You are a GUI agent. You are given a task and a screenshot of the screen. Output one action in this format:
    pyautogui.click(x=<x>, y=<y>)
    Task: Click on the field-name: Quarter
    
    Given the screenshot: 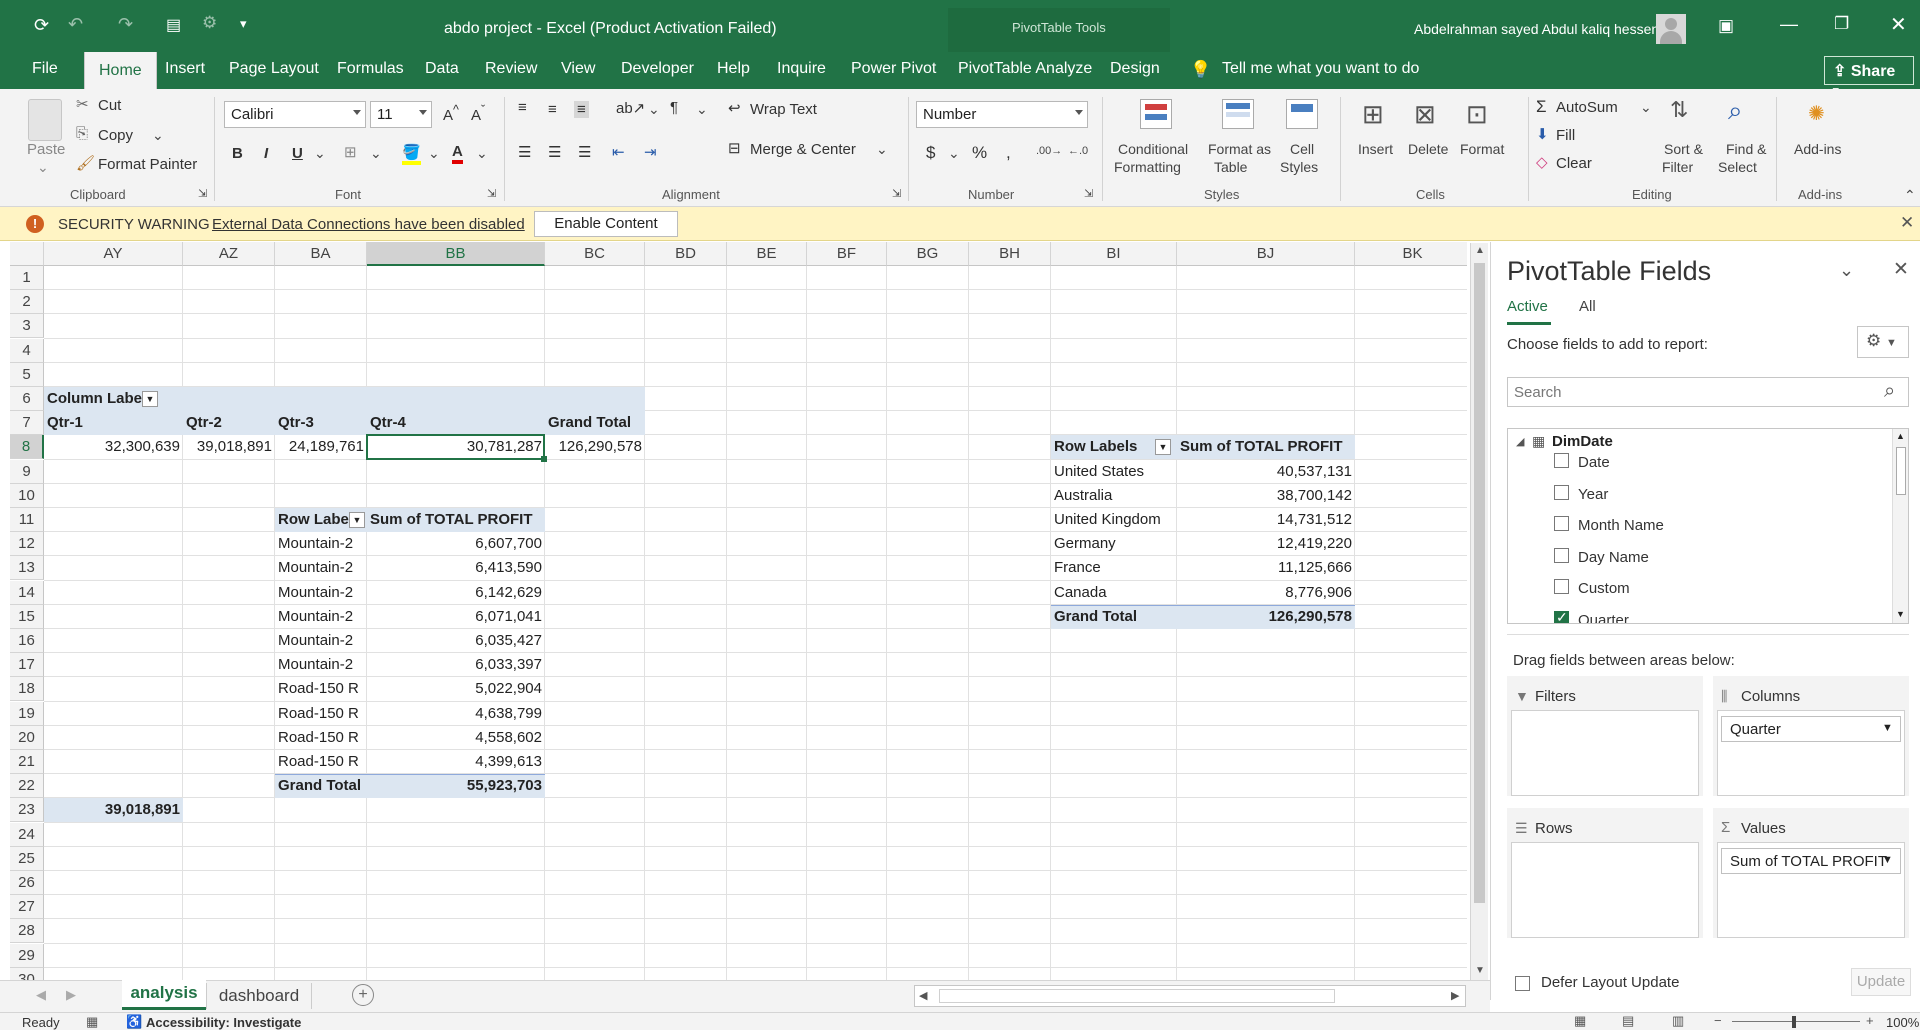 What is the action you would take?
    pyautogui.click(x=1603, y=618)
    